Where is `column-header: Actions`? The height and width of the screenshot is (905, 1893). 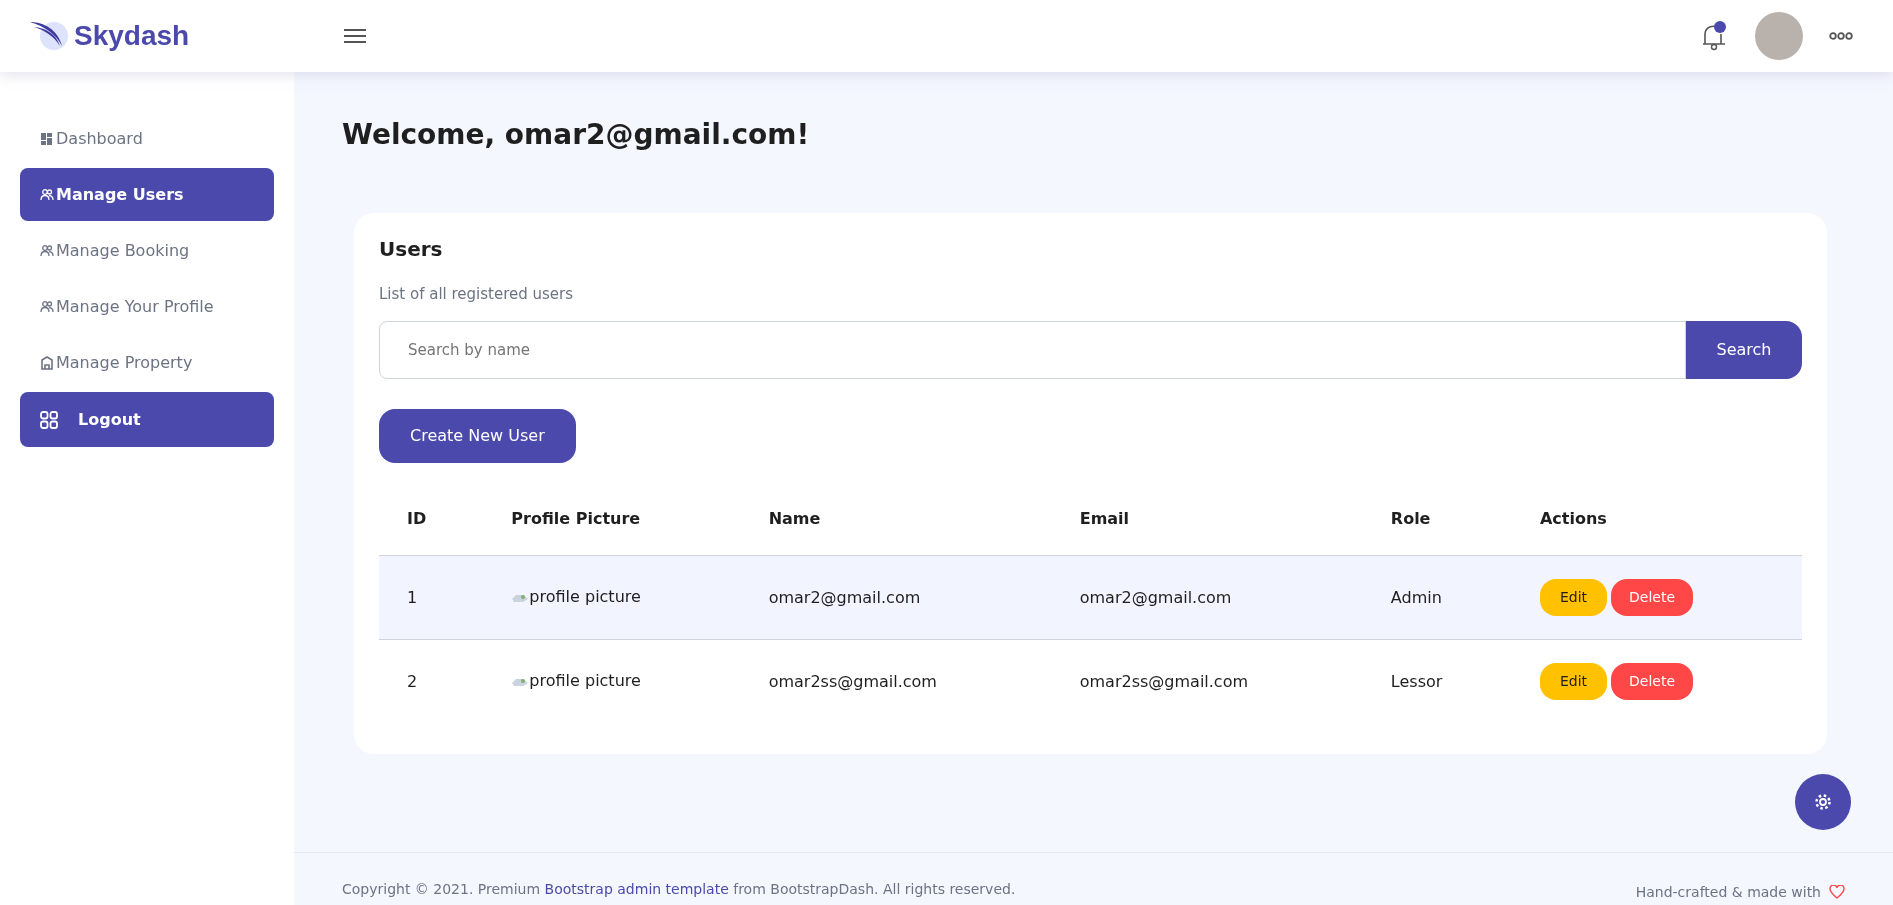 column-header: Actions is located at coordinates (1656, 519).